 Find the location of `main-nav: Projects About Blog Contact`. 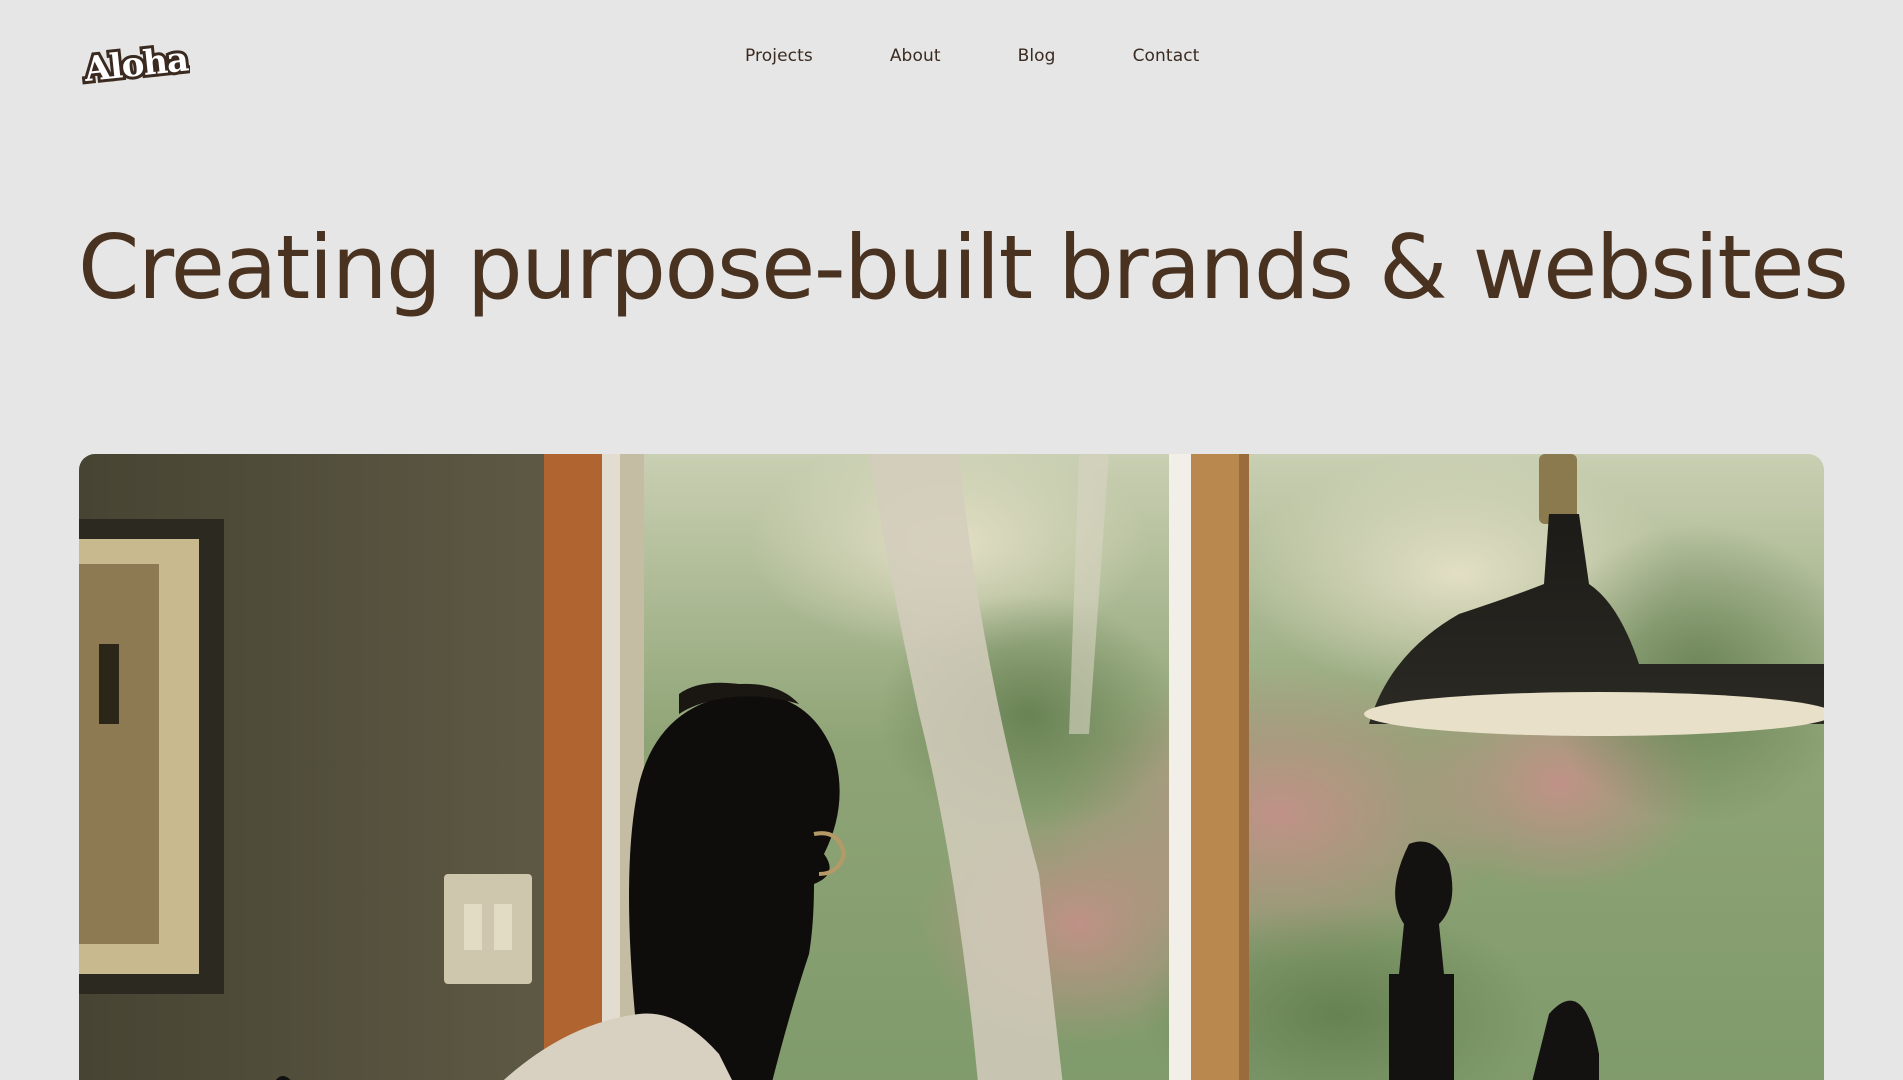

main-nav: Projects About Blog Contact is located at coordinates (972, 56).